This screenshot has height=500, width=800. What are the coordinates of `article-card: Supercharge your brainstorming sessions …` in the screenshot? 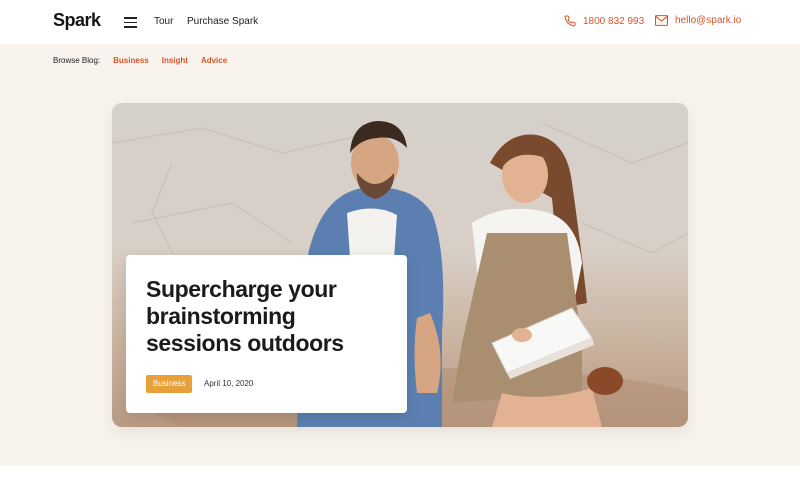 It's located at (266, 334).